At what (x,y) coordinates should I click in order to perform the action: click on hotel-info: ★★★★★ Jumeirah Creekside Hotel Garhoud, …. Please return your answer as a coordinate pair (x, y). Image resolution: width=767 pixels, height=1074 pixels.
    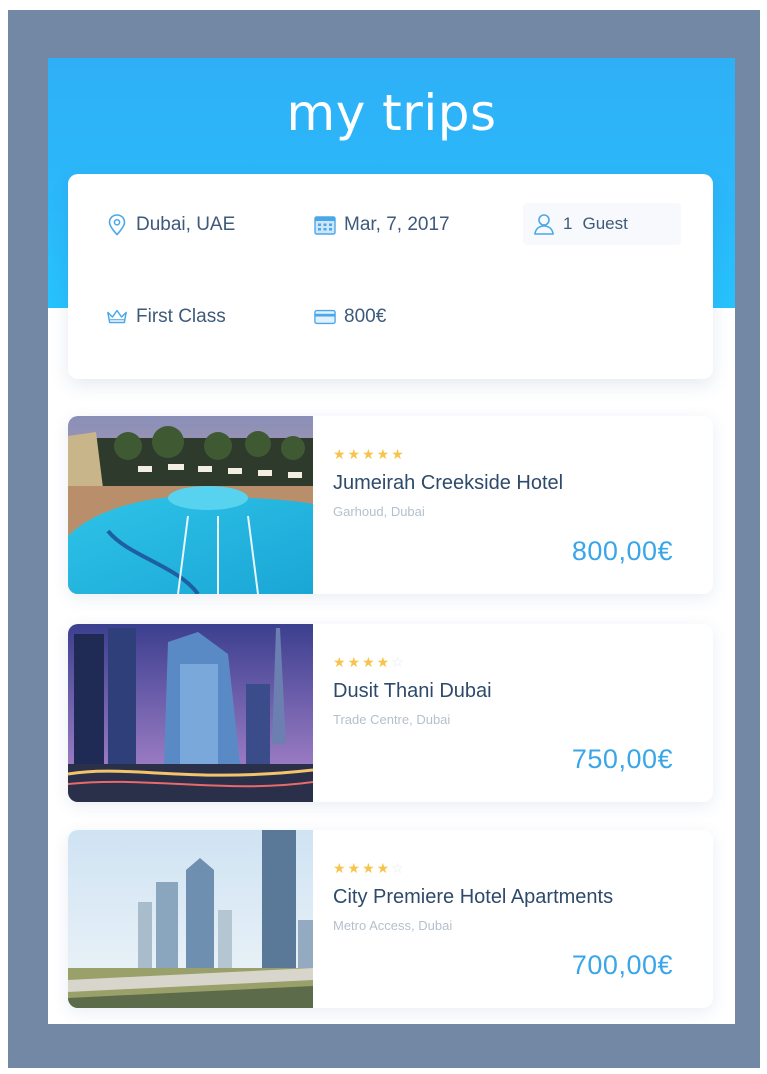
    Looking at the image, I should click on (523, 505).